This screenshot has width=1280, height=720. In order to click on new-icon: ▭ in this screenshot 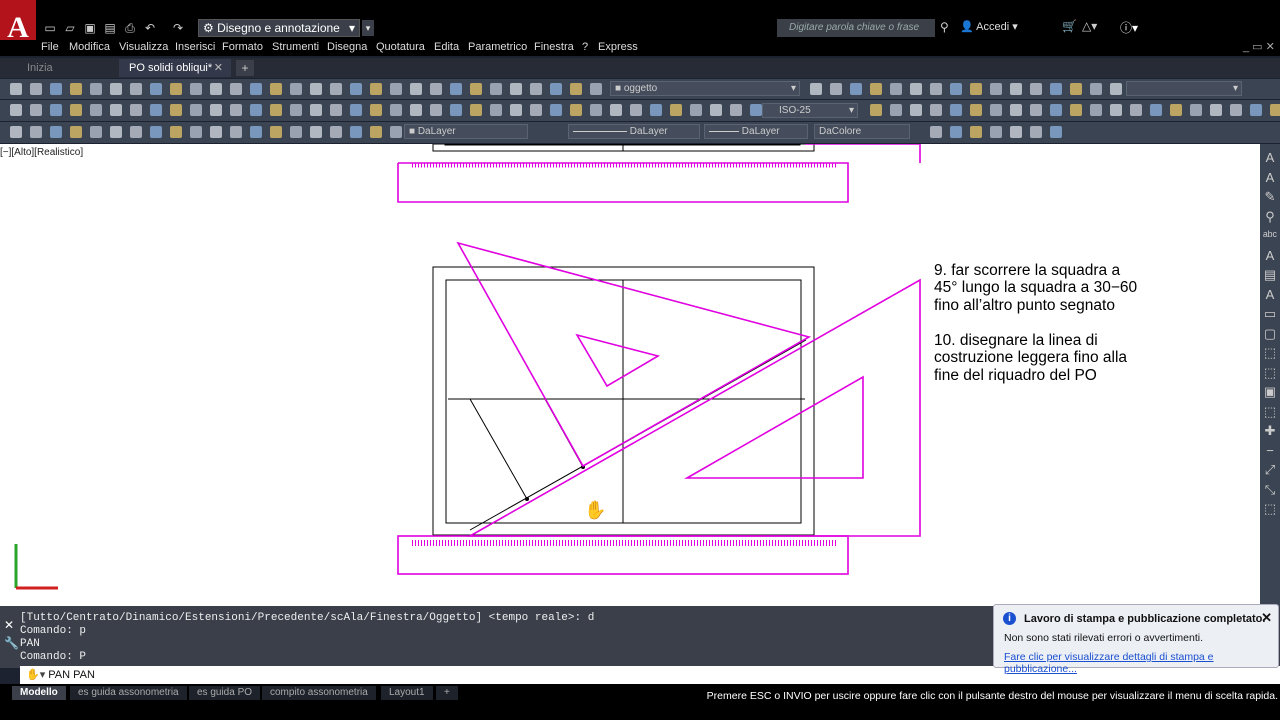, I will do `click(50, 28)`.